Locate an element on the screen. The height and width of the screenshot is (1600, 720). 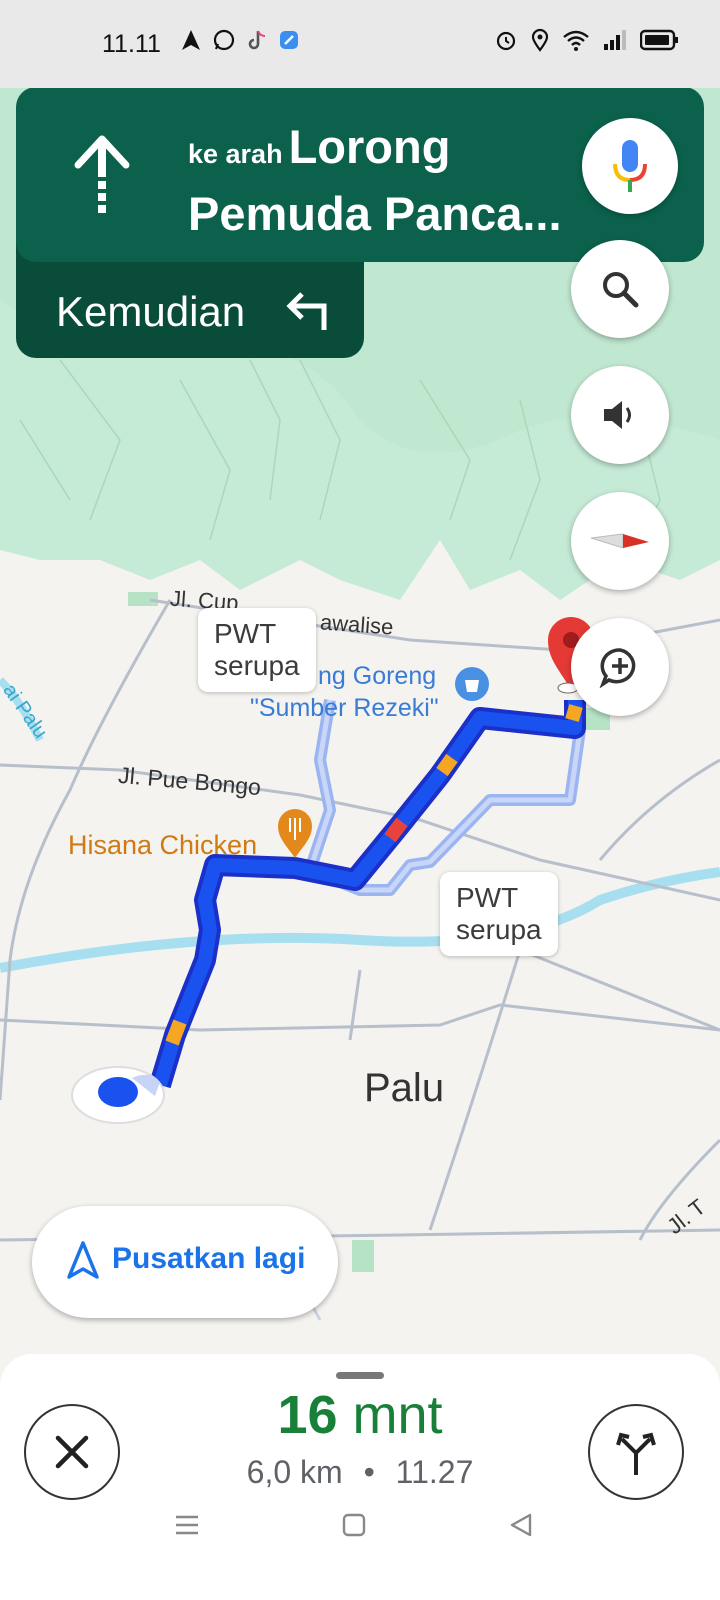
alarm-icon is located at coordinates (506, 41).